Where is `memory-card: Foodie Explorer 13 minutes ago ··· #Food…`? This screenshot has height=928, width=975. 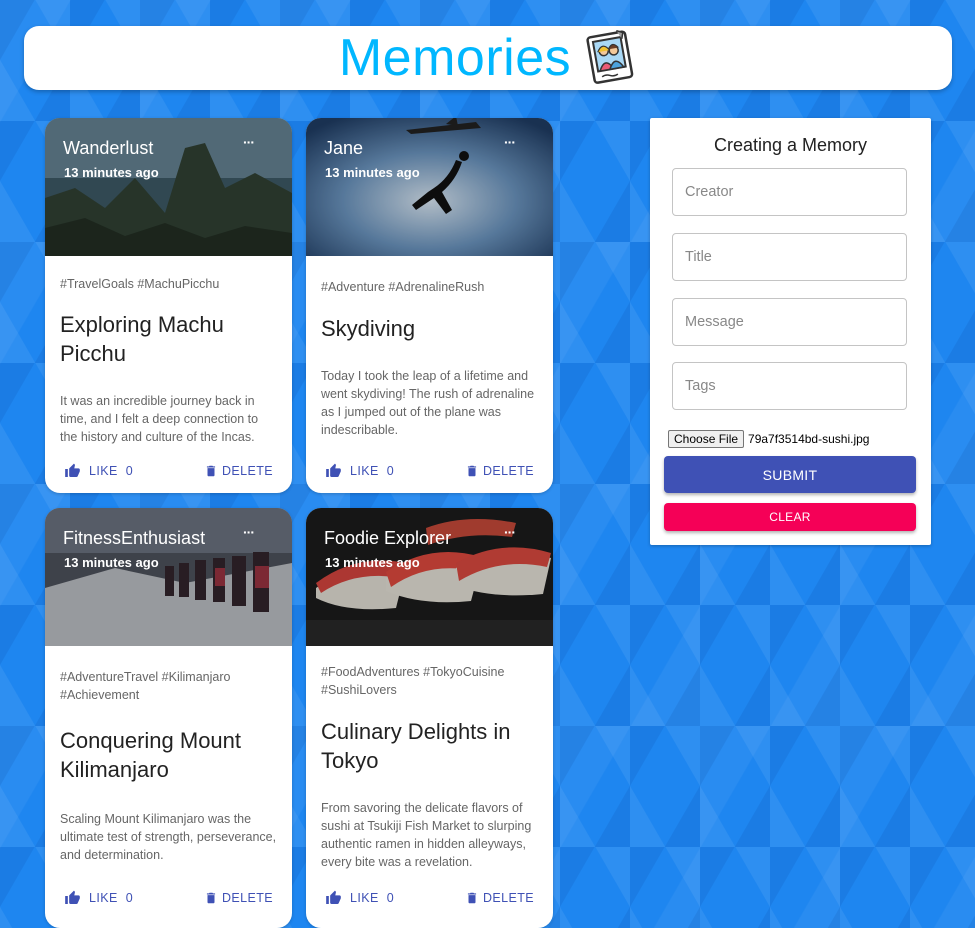 memory-card: Foodie Explorer 13 minutes ago ··· #Food… is located at coordinates (429, 718).